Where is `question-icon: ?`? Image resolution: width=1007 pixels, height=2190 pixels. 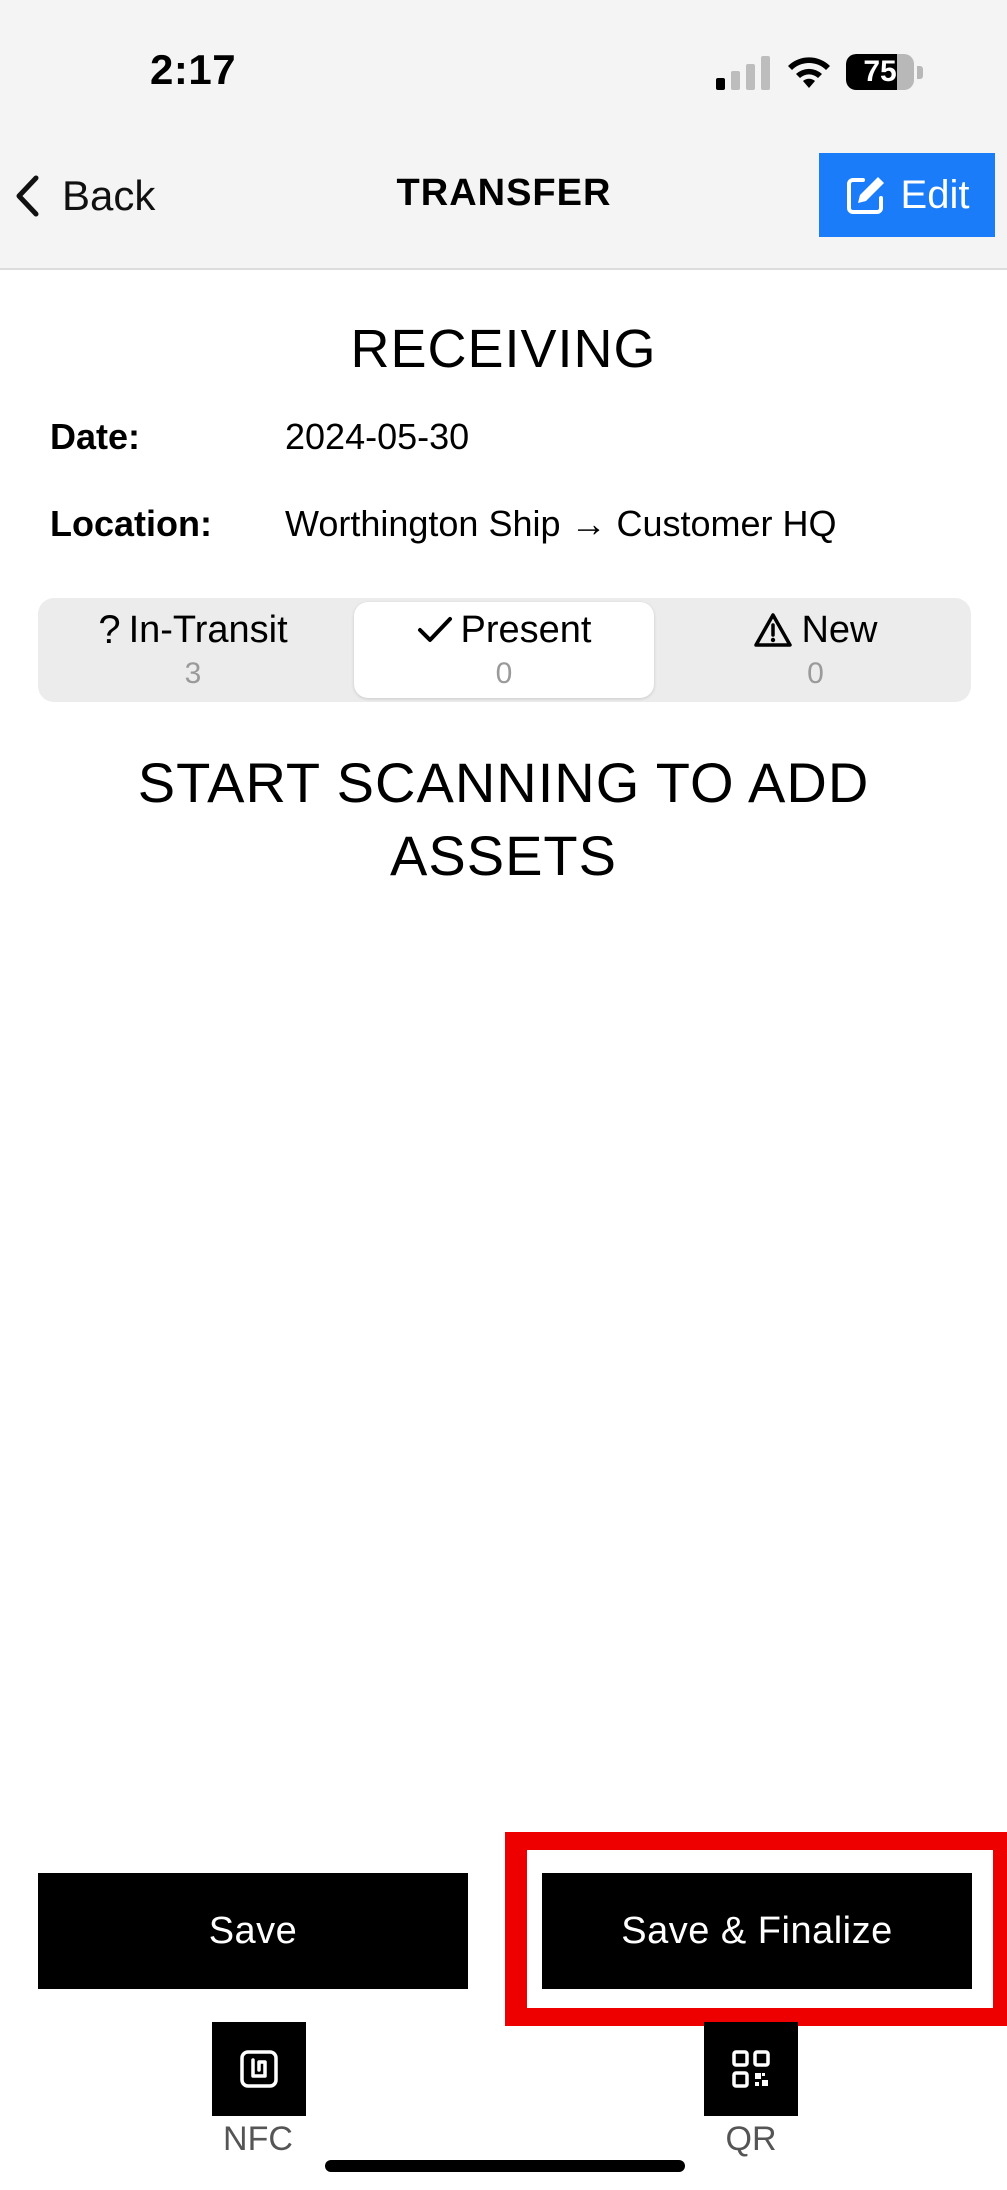
question-icon: ? is located at coordinates (109, 630).